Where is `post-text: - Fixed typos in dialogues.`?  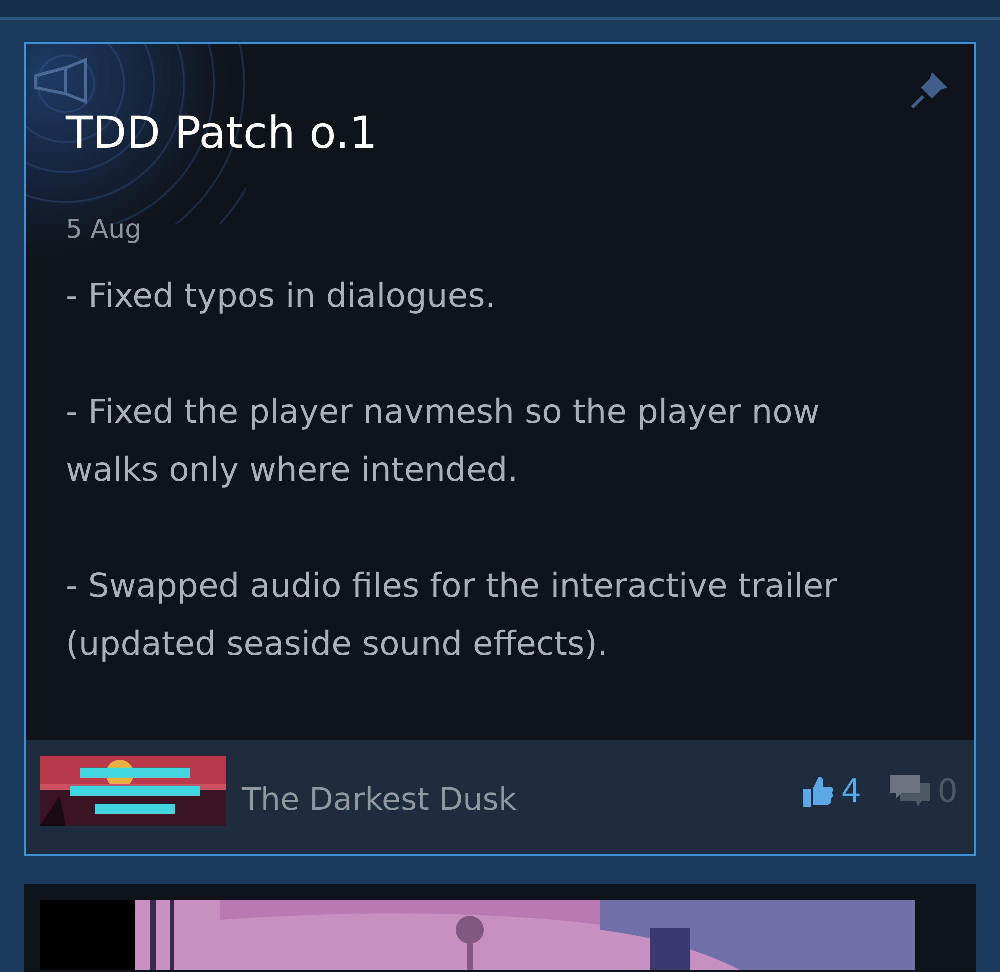
post-text: - Fixed typos in dialogues. is located at coordinates (281, 296).